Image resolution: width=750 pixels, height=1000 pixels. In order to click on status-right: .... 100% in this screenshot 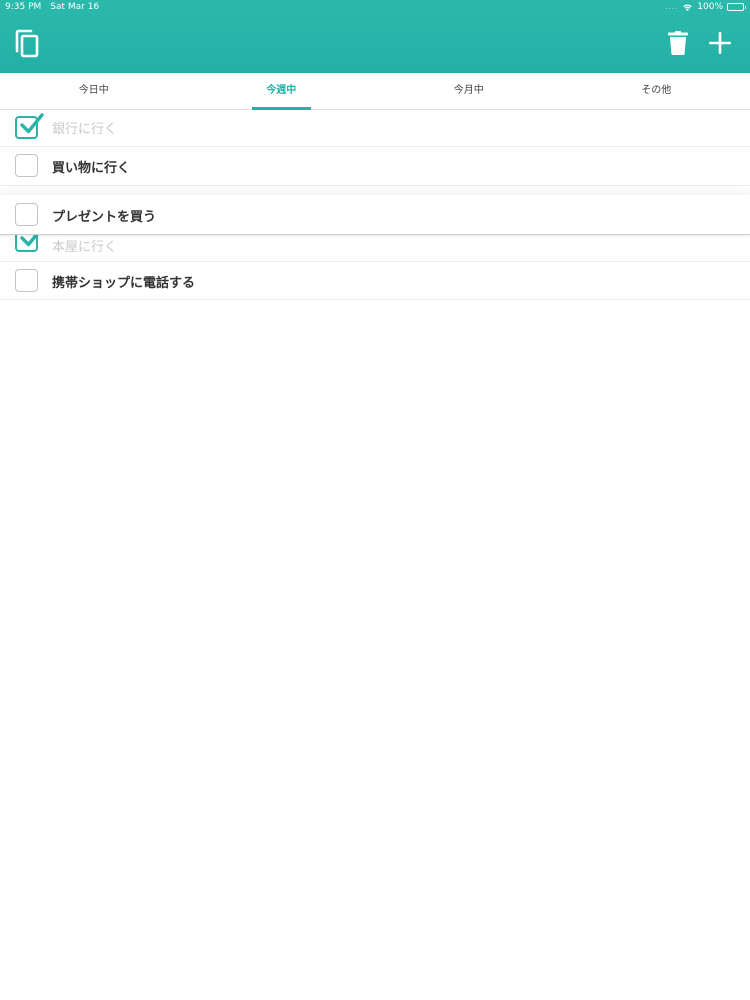, I will do `click(705, 7)`.